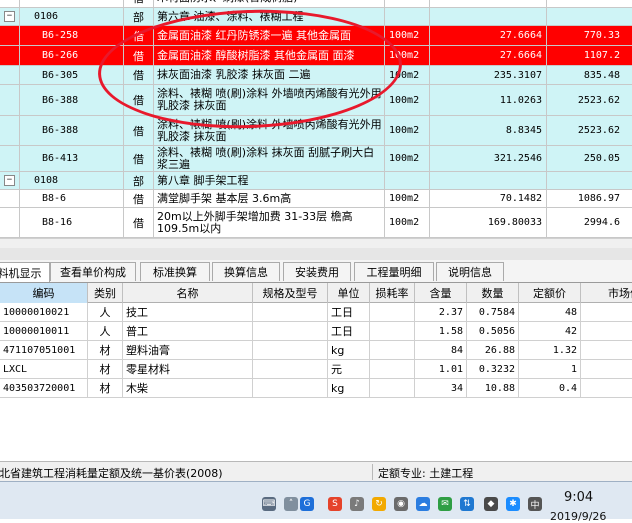 Image resolution: width=632 pixels, height=523 pixels. Describe the element at coordinates (316, 17) in the screenshot. I see `quota-row: − 0106 部第六章 油漆、涂料、裱糊工程` at that location.